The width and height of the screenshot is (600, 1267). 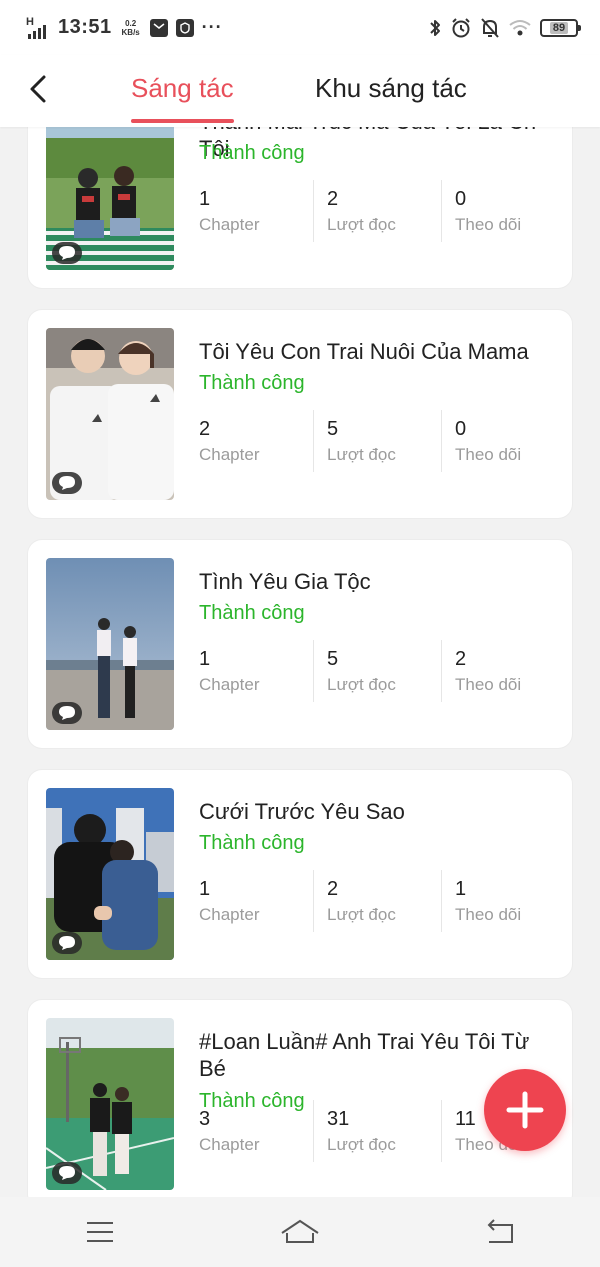 I want to click on app-header: Sáng tác Khu sáng tác, so click(x=300, y=91).